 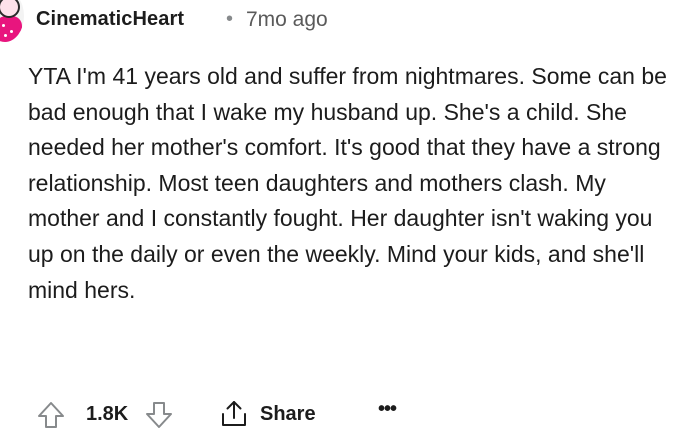 I want to click on upvote-arrow-icon, so click(x=51, y=415).